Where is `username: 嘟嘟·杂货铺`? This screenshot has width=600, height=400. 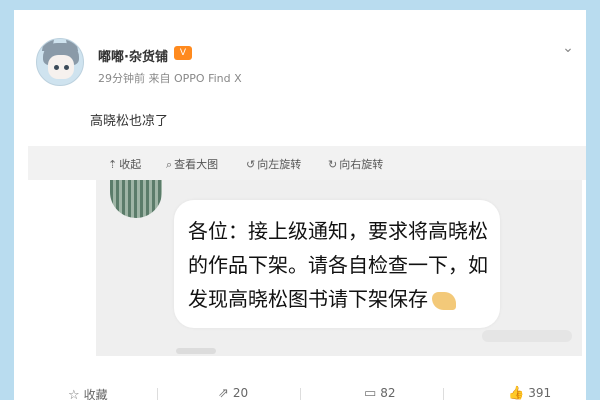
username: 嘟嘟·杂货铺 is located at coordinates (133, 55).